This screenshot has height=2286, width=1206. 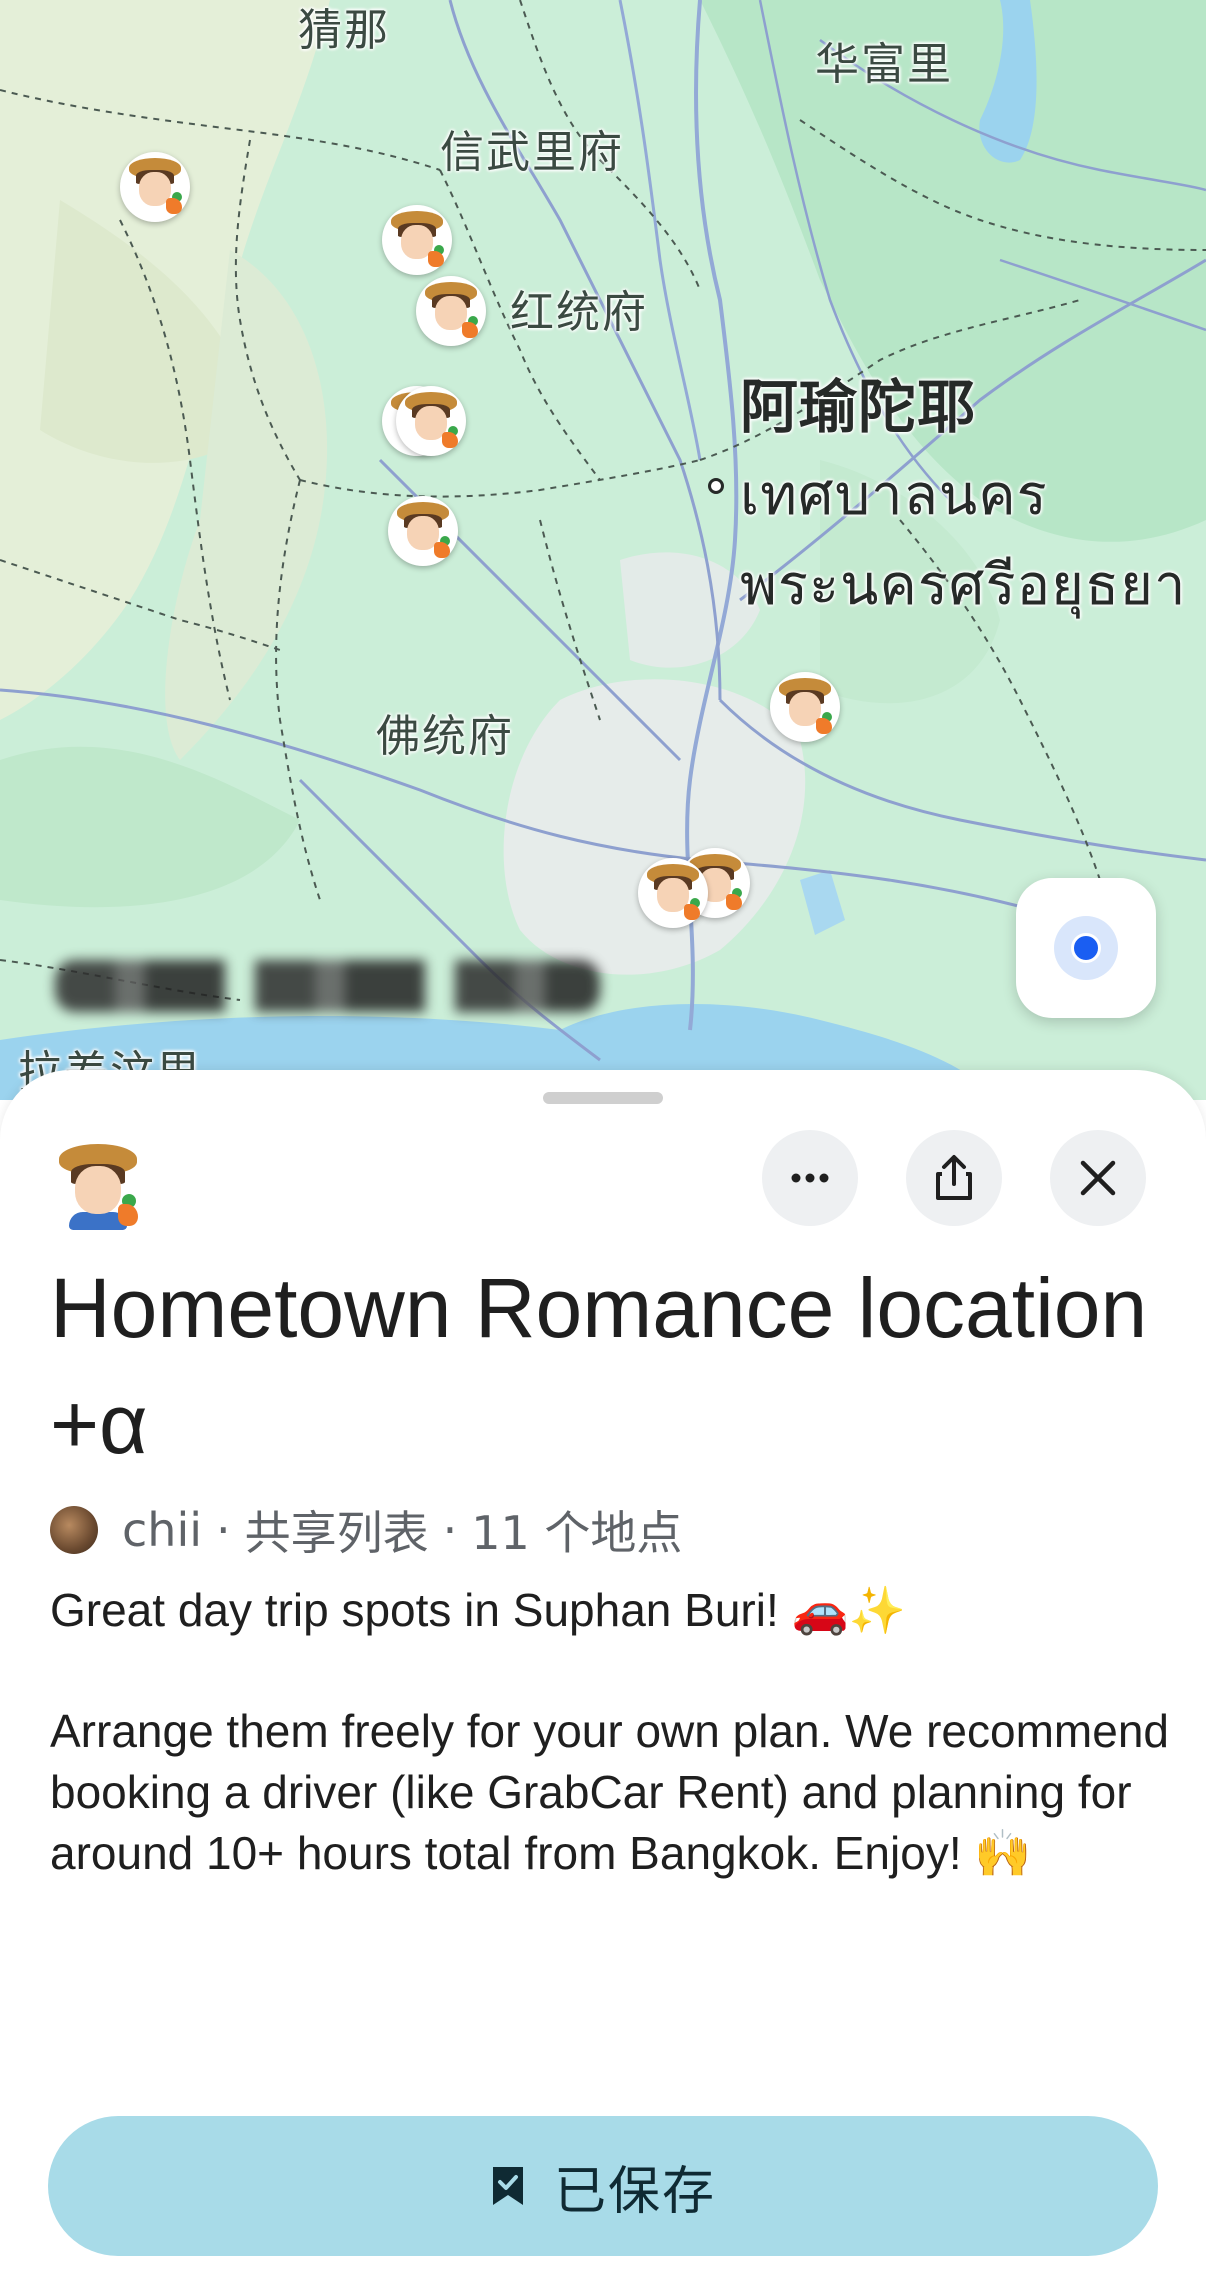 I want to click on share-icon, so click(x=954, y=1177).